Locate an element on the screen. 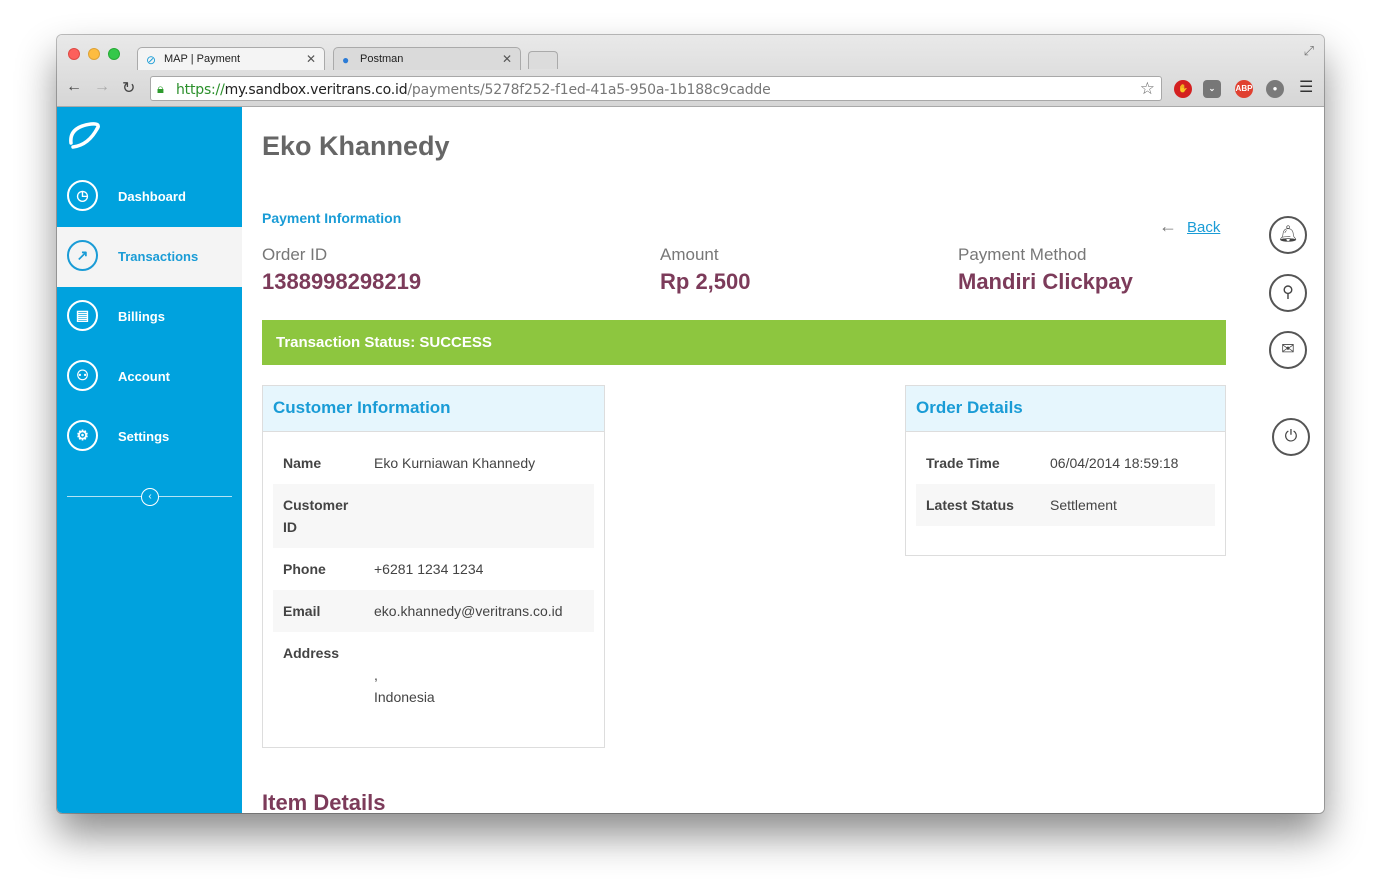 The image size is (1381, 892). pocket-extension-icon: ⌄ is located at coordinates (1212, 89).